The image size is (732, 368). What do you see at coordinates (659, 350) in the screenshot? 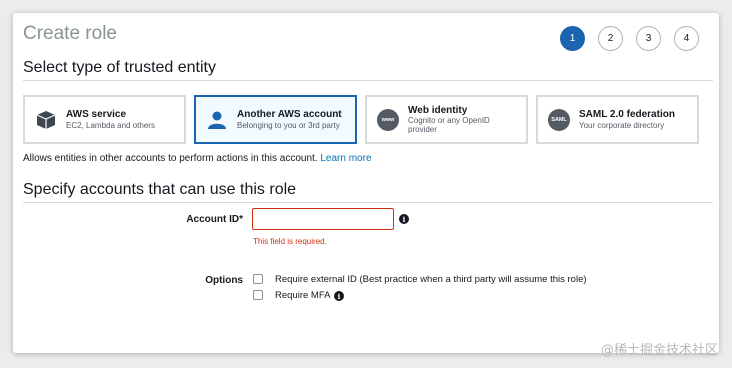
I see `watermark: @稀土掘金技术社区` at bounding box center [659, 350].